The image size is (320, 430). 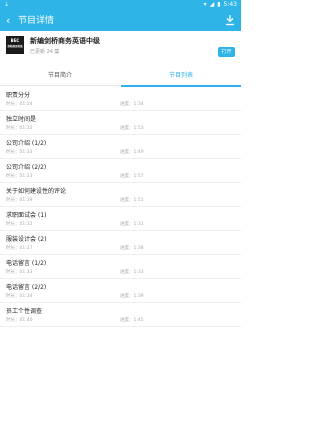 I want to click on episode-title: 电话留言 (2/2), so click(x=26, y=287).